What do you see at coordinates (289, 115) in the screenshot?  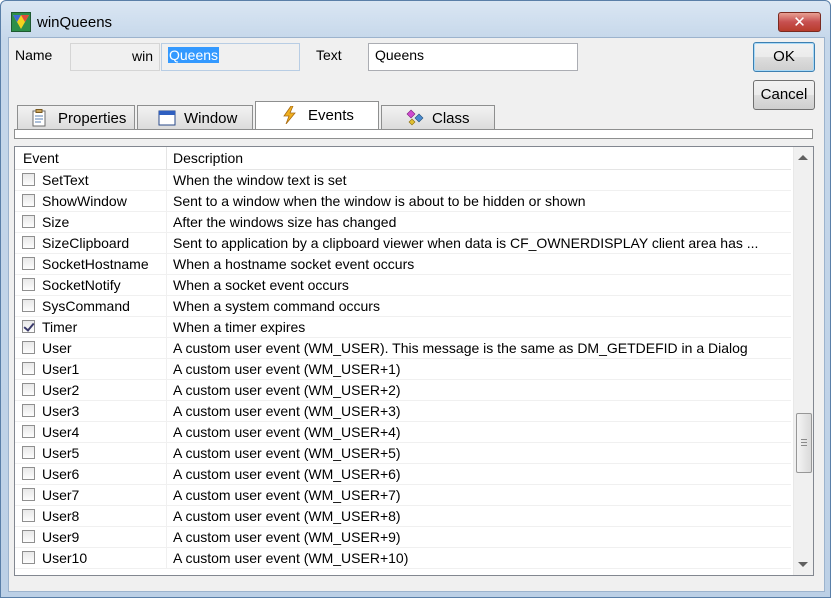 I see `lightning-icon` at bounding box center [289, 115].